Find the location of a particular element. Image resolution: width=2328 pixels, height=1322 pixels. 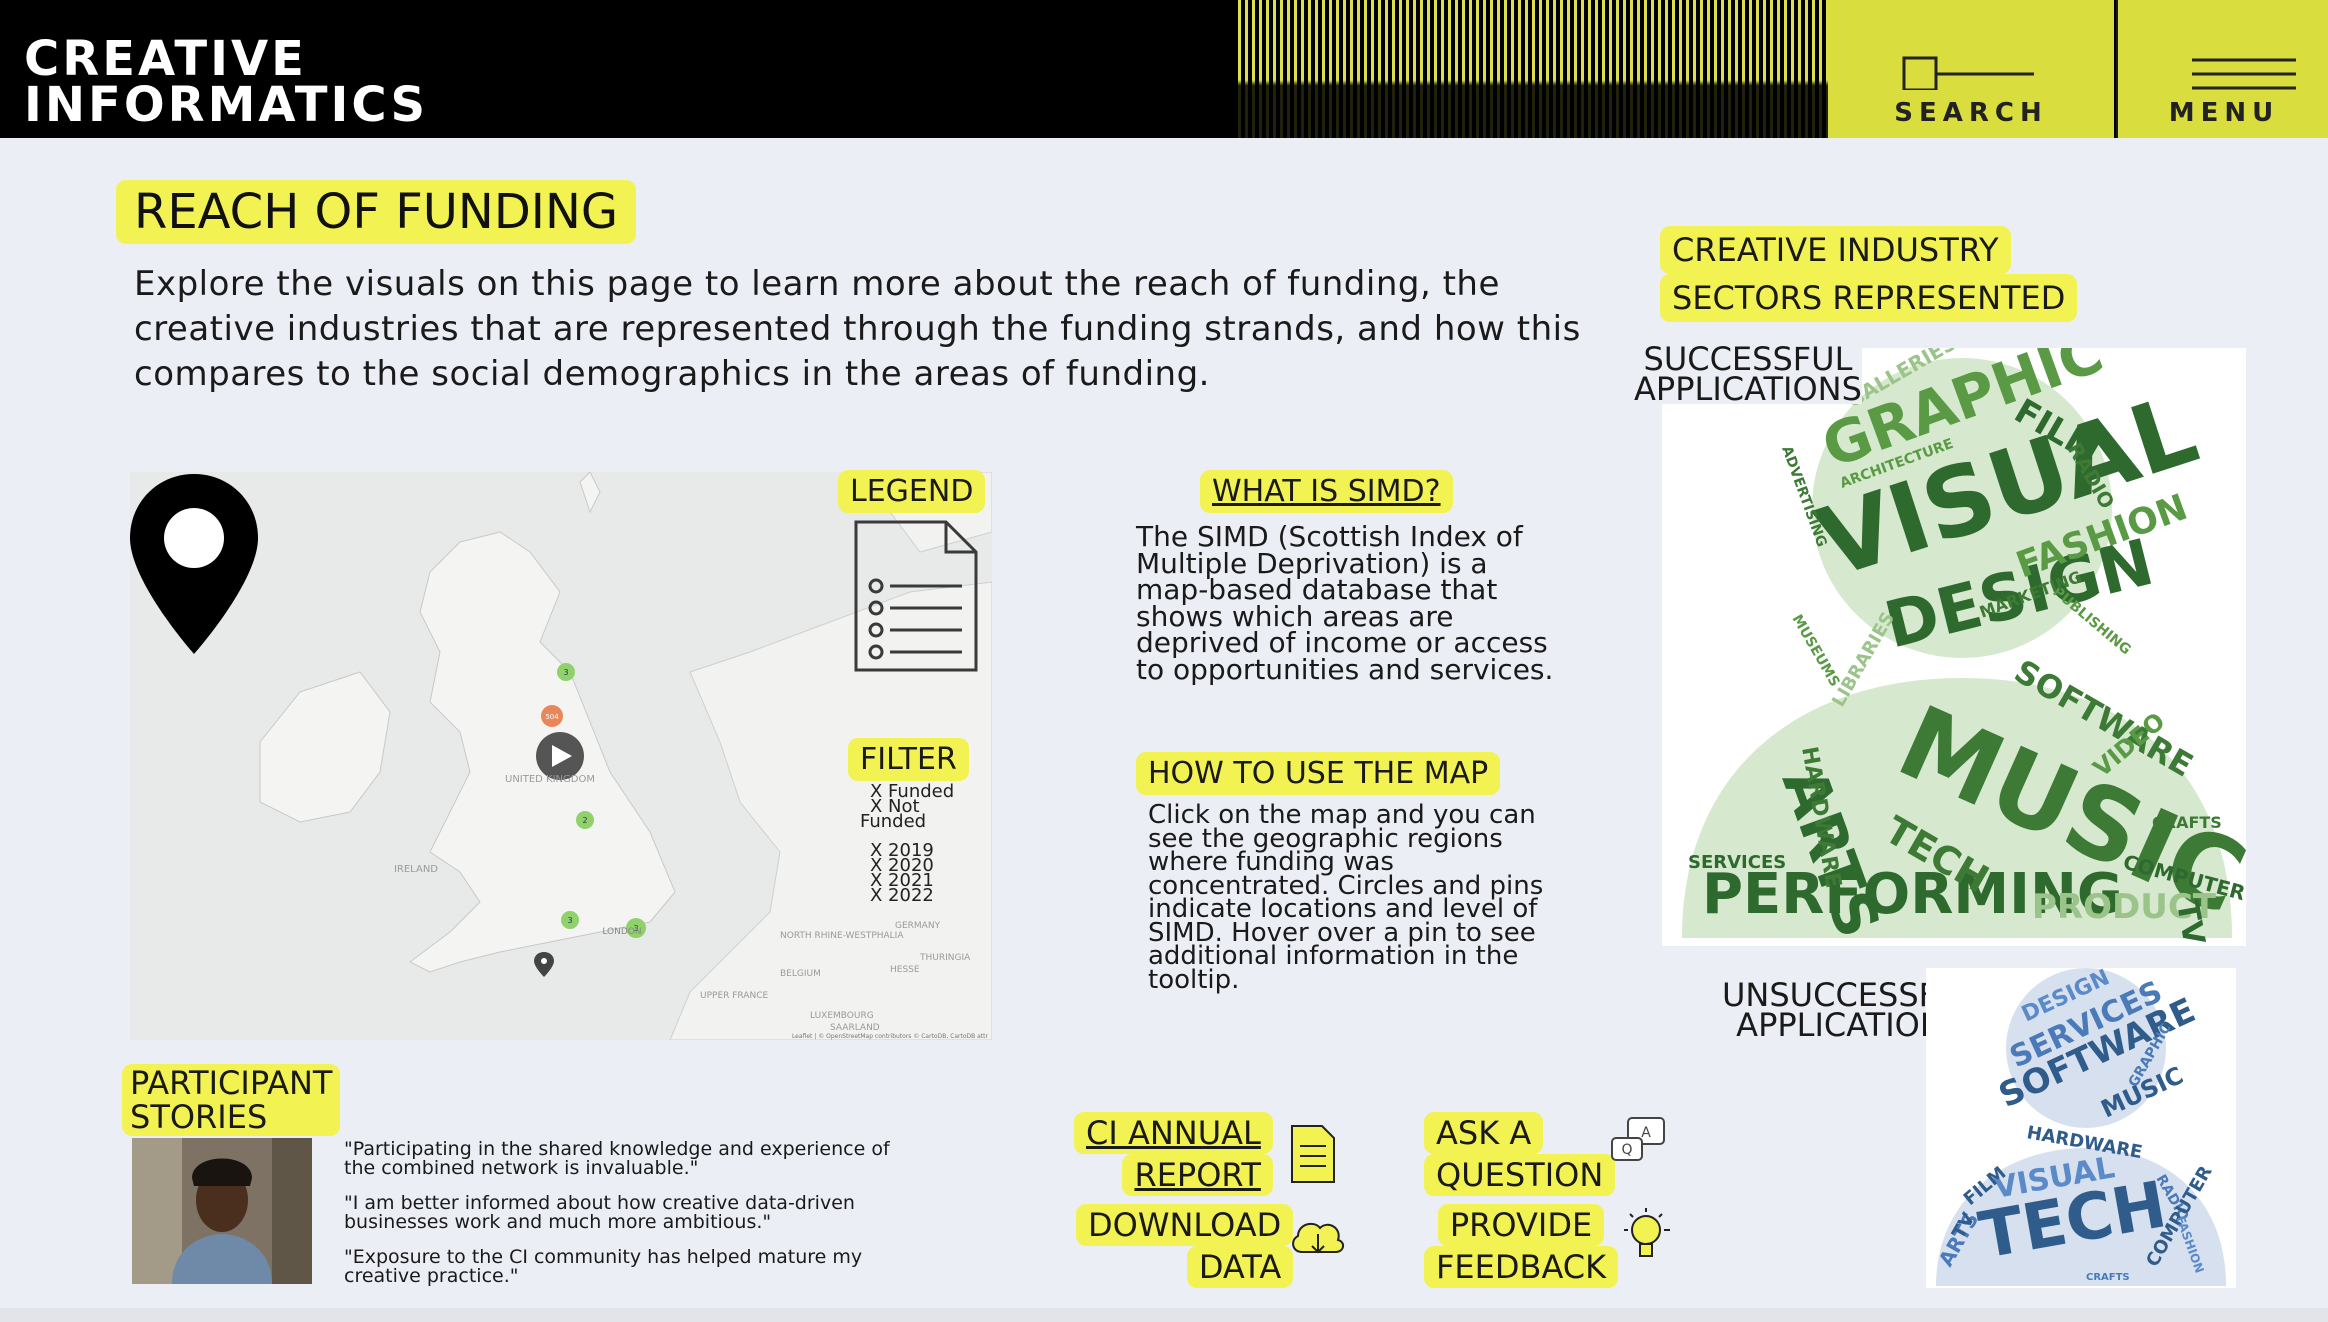

header-stripes-shade is located at coordinates (1533, 69).